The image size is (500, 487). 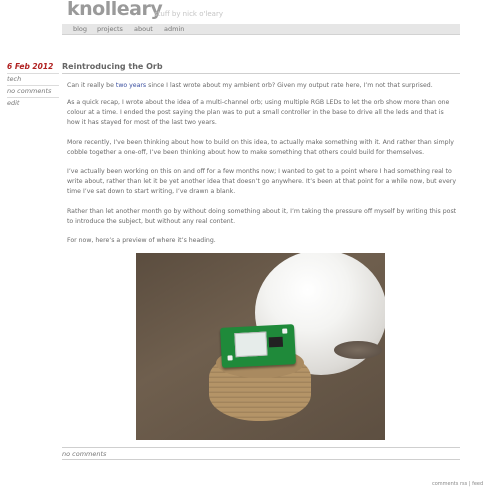 What do you see at coordinates (91, 85) in the screenshot?
I see `paragraph-1-text-a: Can it really be` at bounding box center [91, 85].